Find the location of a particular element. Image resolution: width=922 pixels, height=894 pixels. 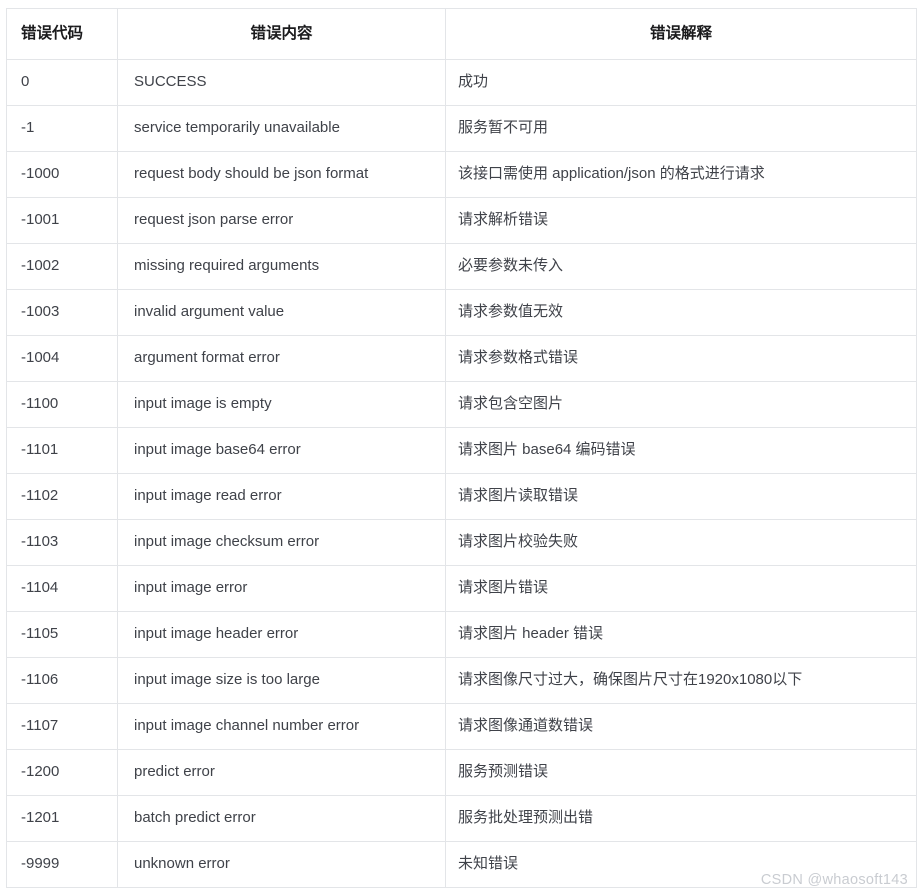

table-row: -1002 missing required arguments 必要参数未传入 is located at coordinates (461, 266).